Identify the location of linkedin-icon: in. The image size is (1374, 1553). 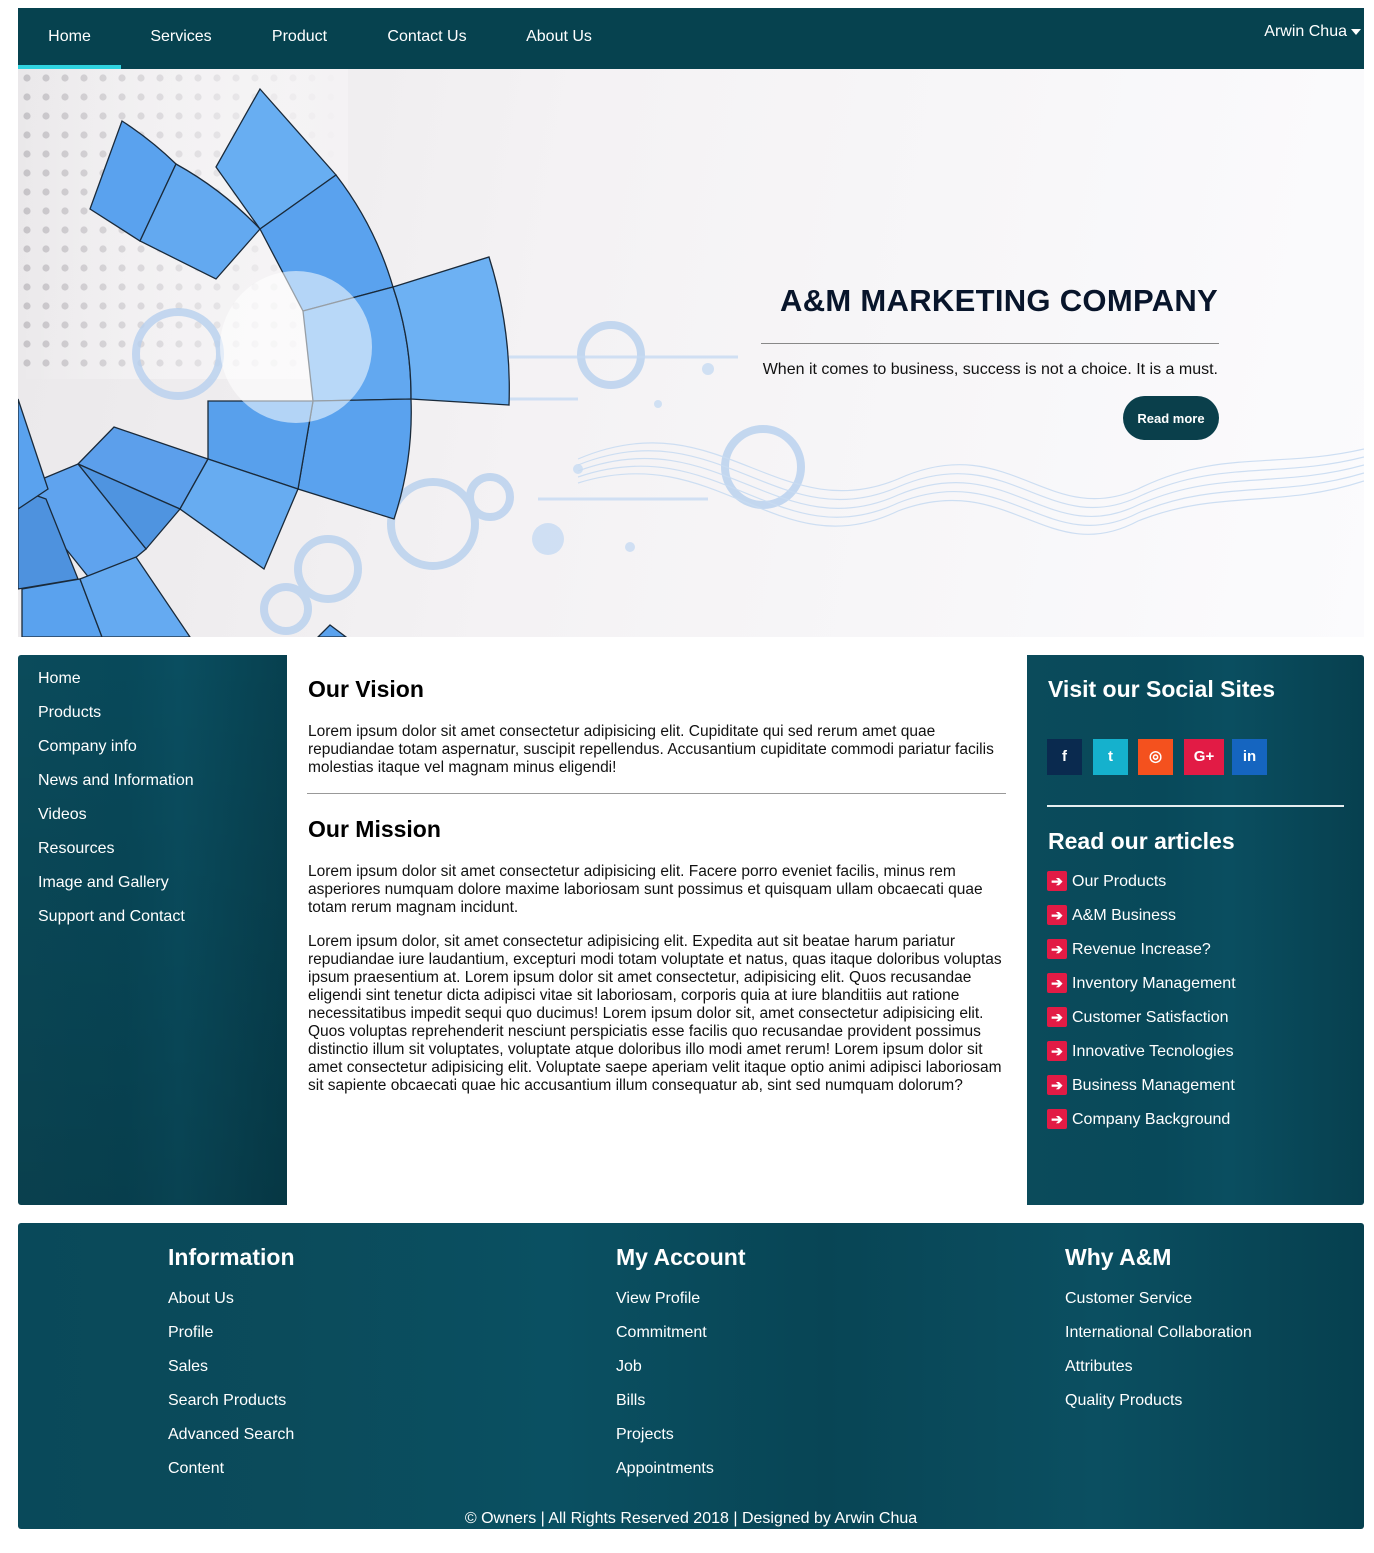
(1249, 757).